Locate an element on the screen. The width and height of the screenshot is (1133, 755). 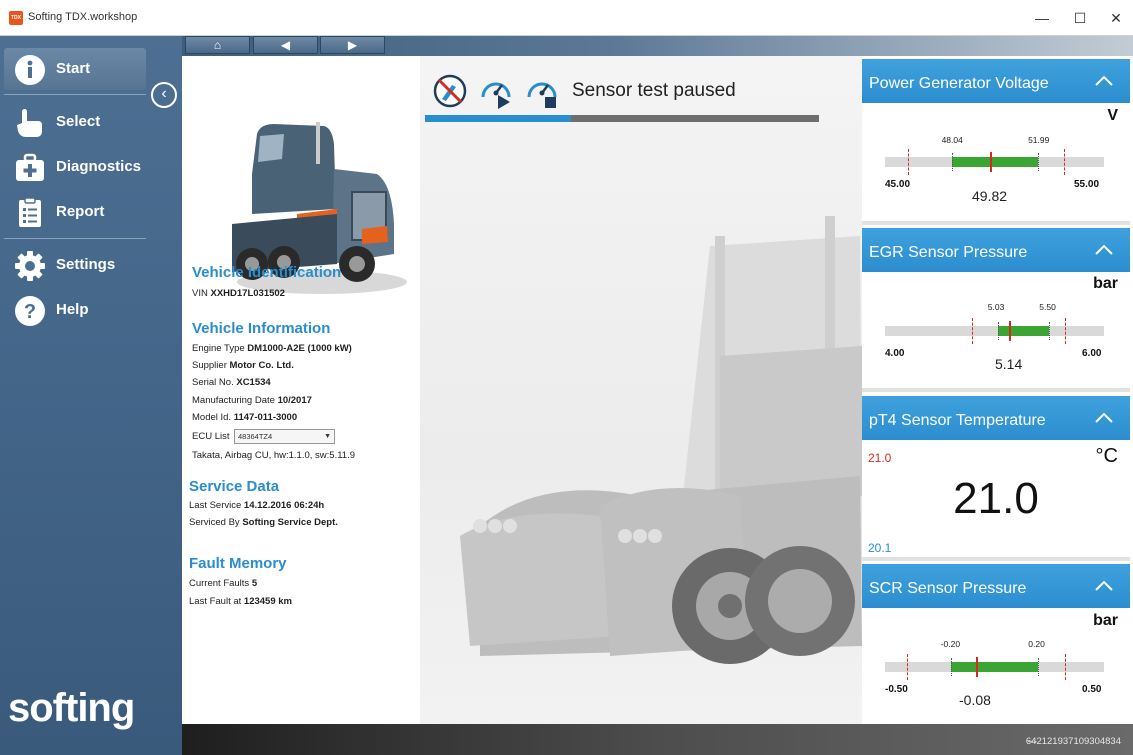
stop-test-icon is located at coordinates (450, 91).